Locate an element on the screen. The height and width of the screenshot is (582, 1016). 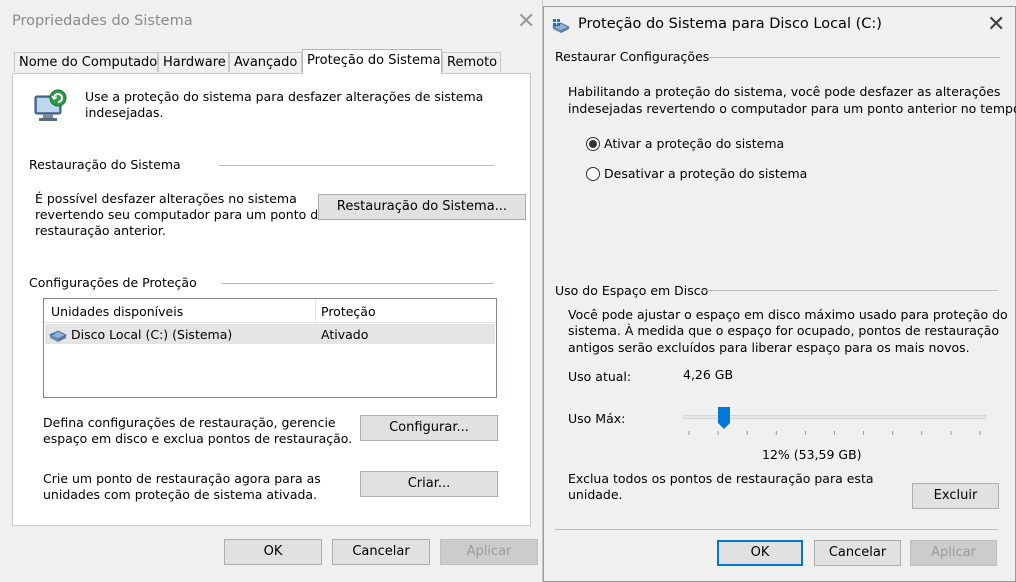
current-usage-label: Uso atual: is located at coordinates (600, 376).